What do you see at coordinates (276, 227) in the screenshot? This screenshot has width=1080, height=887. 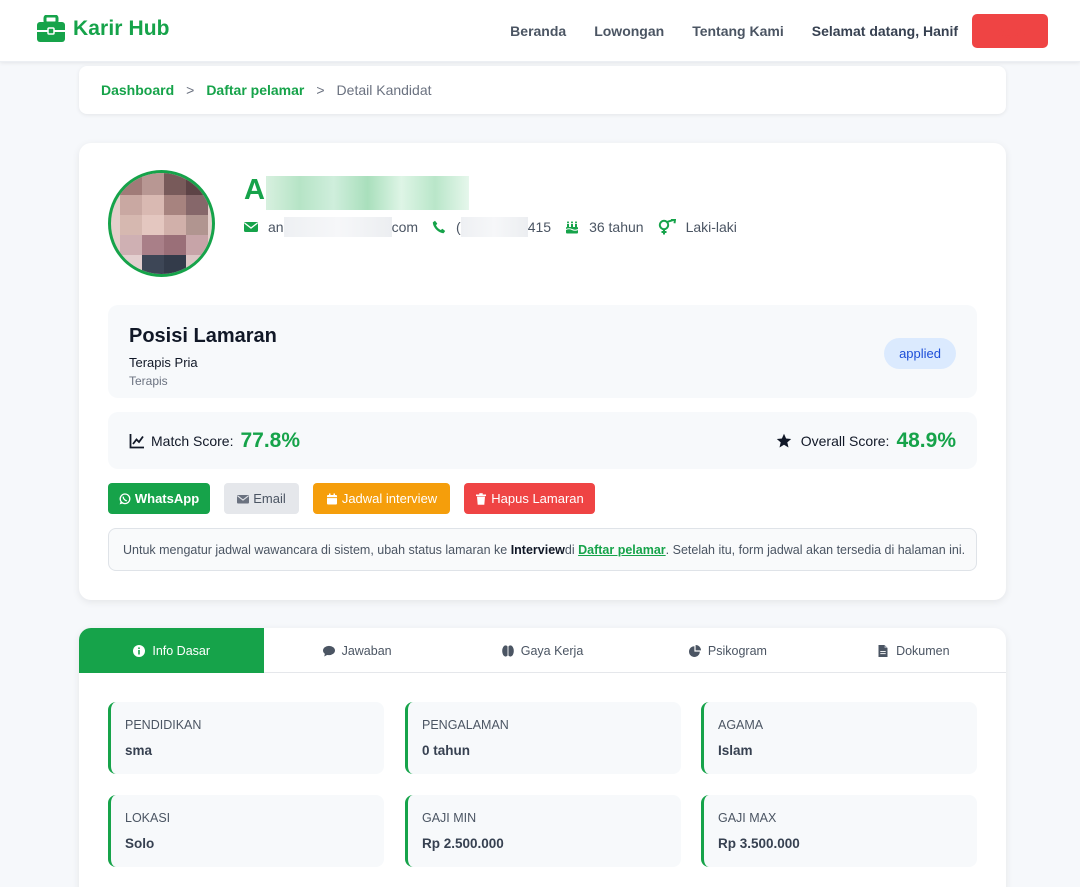 I see `email-start: an` at bounding box center [276, 227].